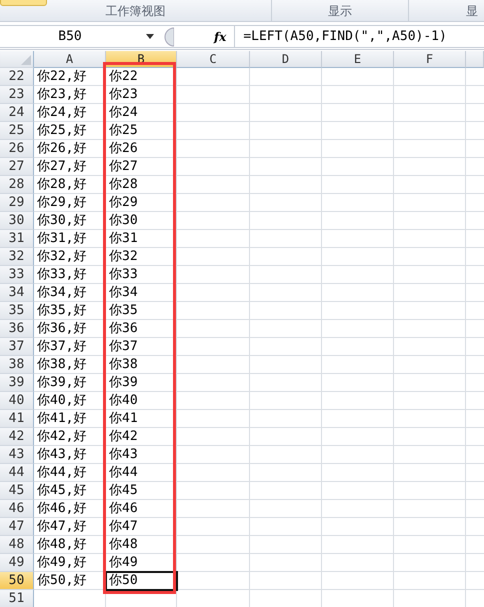 The width and height of the screenshot is (484, 607). I want to click on table-cell: 你40,好, so click(61, 400).